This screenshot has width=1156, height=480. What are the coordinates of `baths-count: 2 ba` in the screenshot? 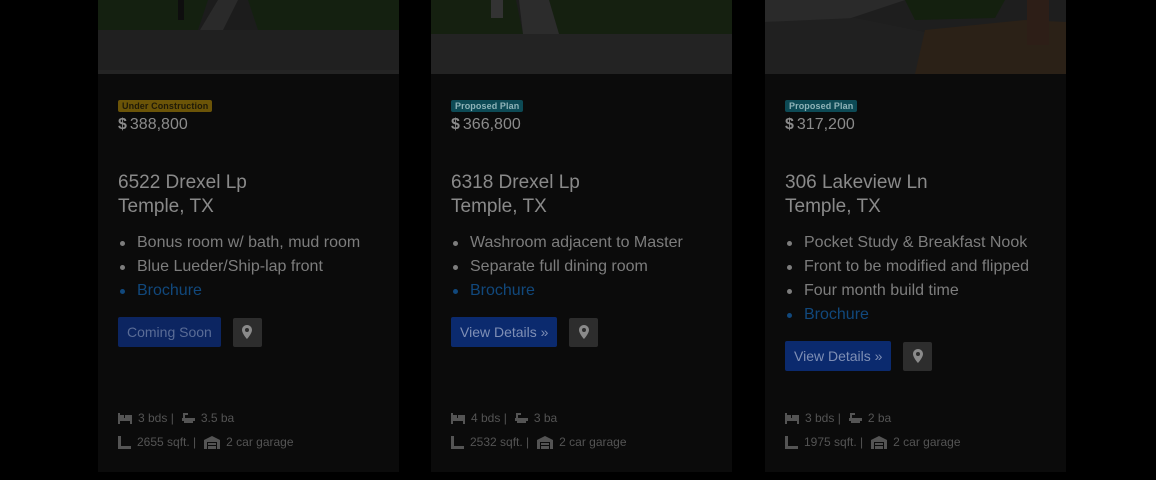 It's located at (879, 418).